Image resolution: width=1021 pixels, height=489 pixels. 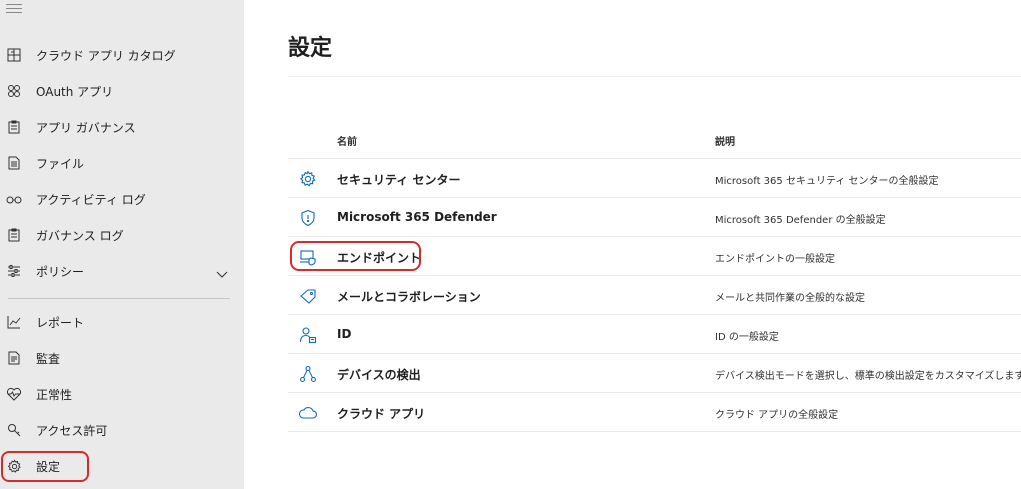 I want to click on cloud-icon, so click(x=308, y=413).